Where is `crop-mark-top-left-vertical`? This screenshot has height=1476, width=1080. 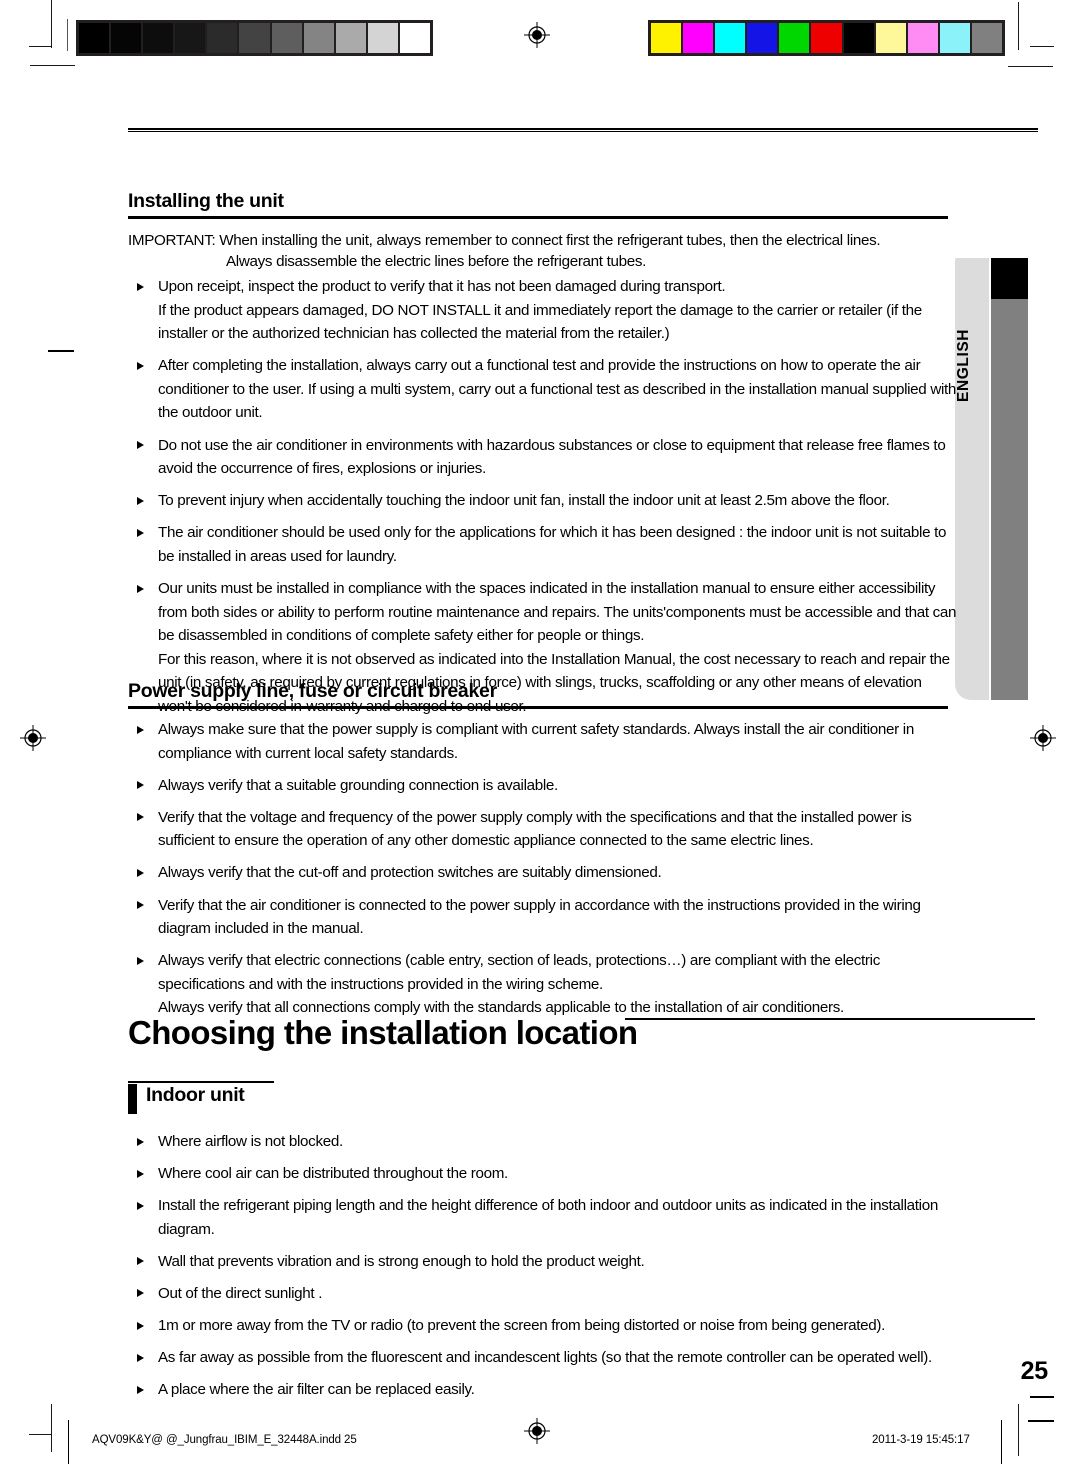
crop-mark-top-left-vertical is located at coordinates (51, 24).